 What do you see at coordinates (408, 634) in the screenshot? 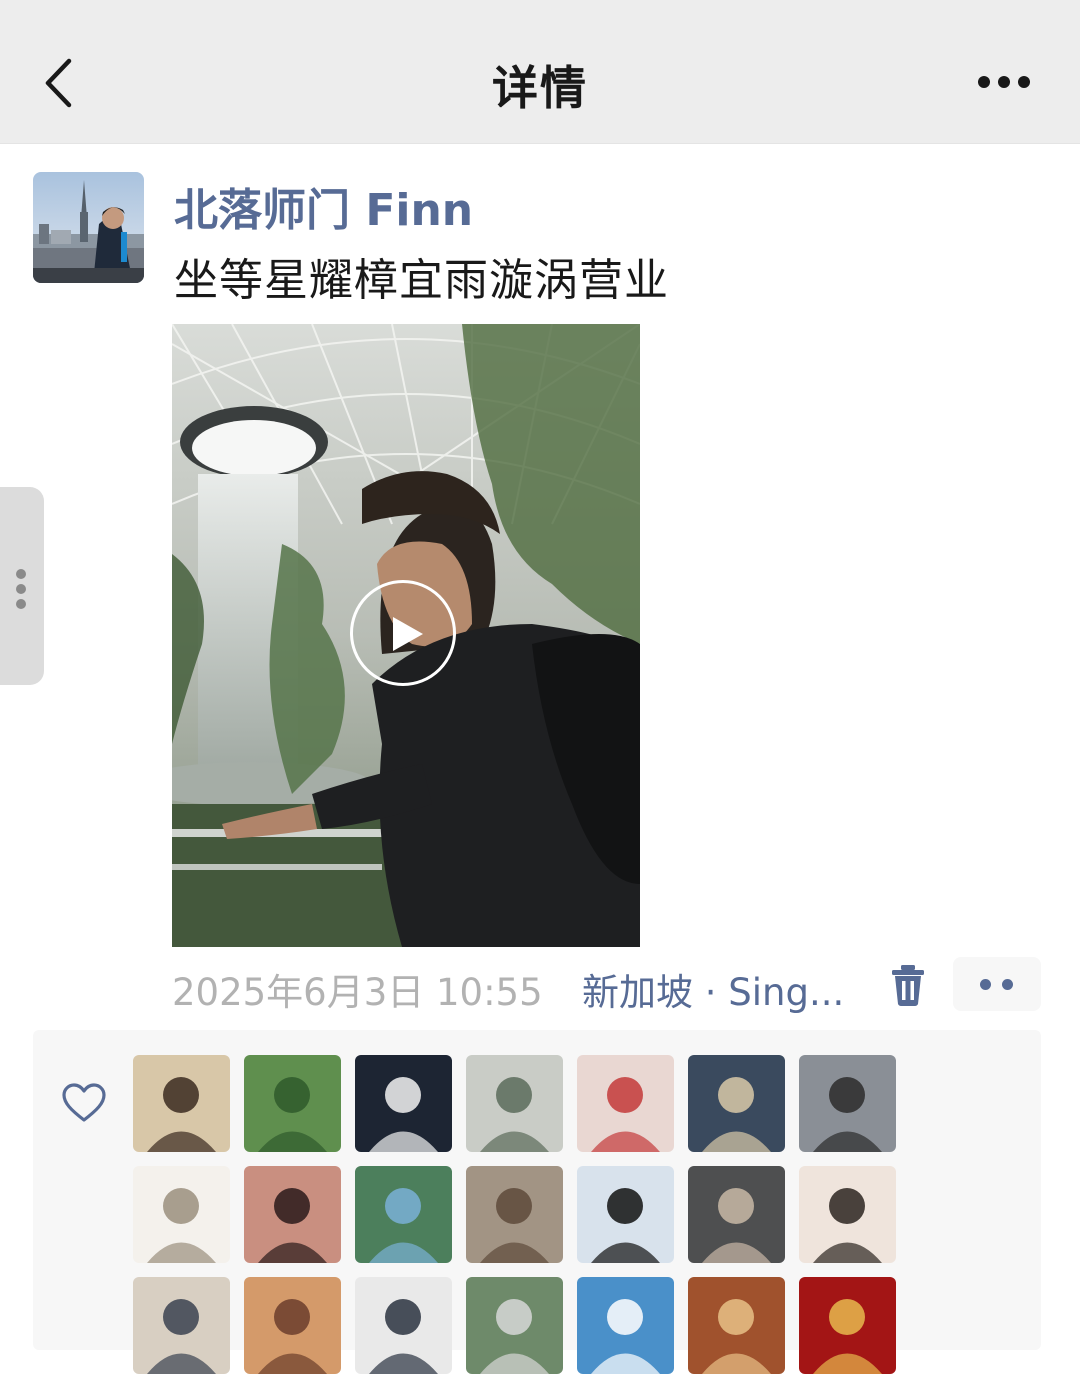
I see `play-icon` at bounding box center [408, 634].